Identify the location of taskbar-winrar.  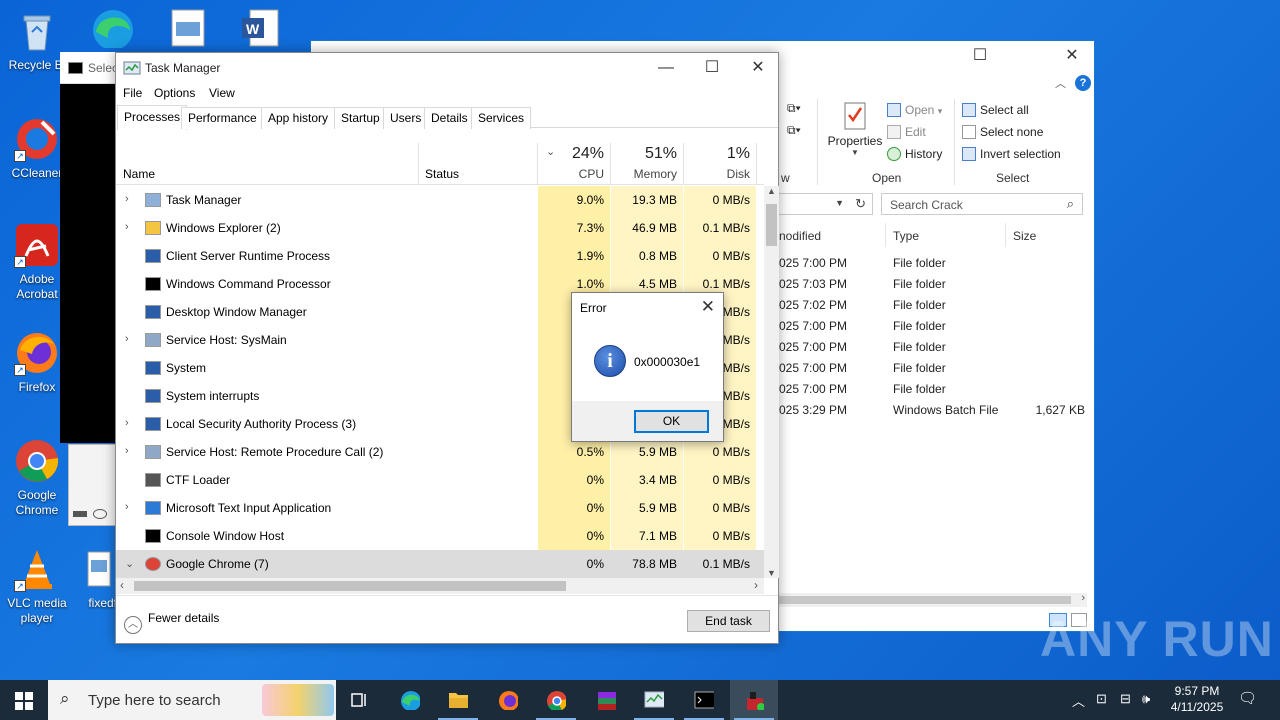
(606, 700).